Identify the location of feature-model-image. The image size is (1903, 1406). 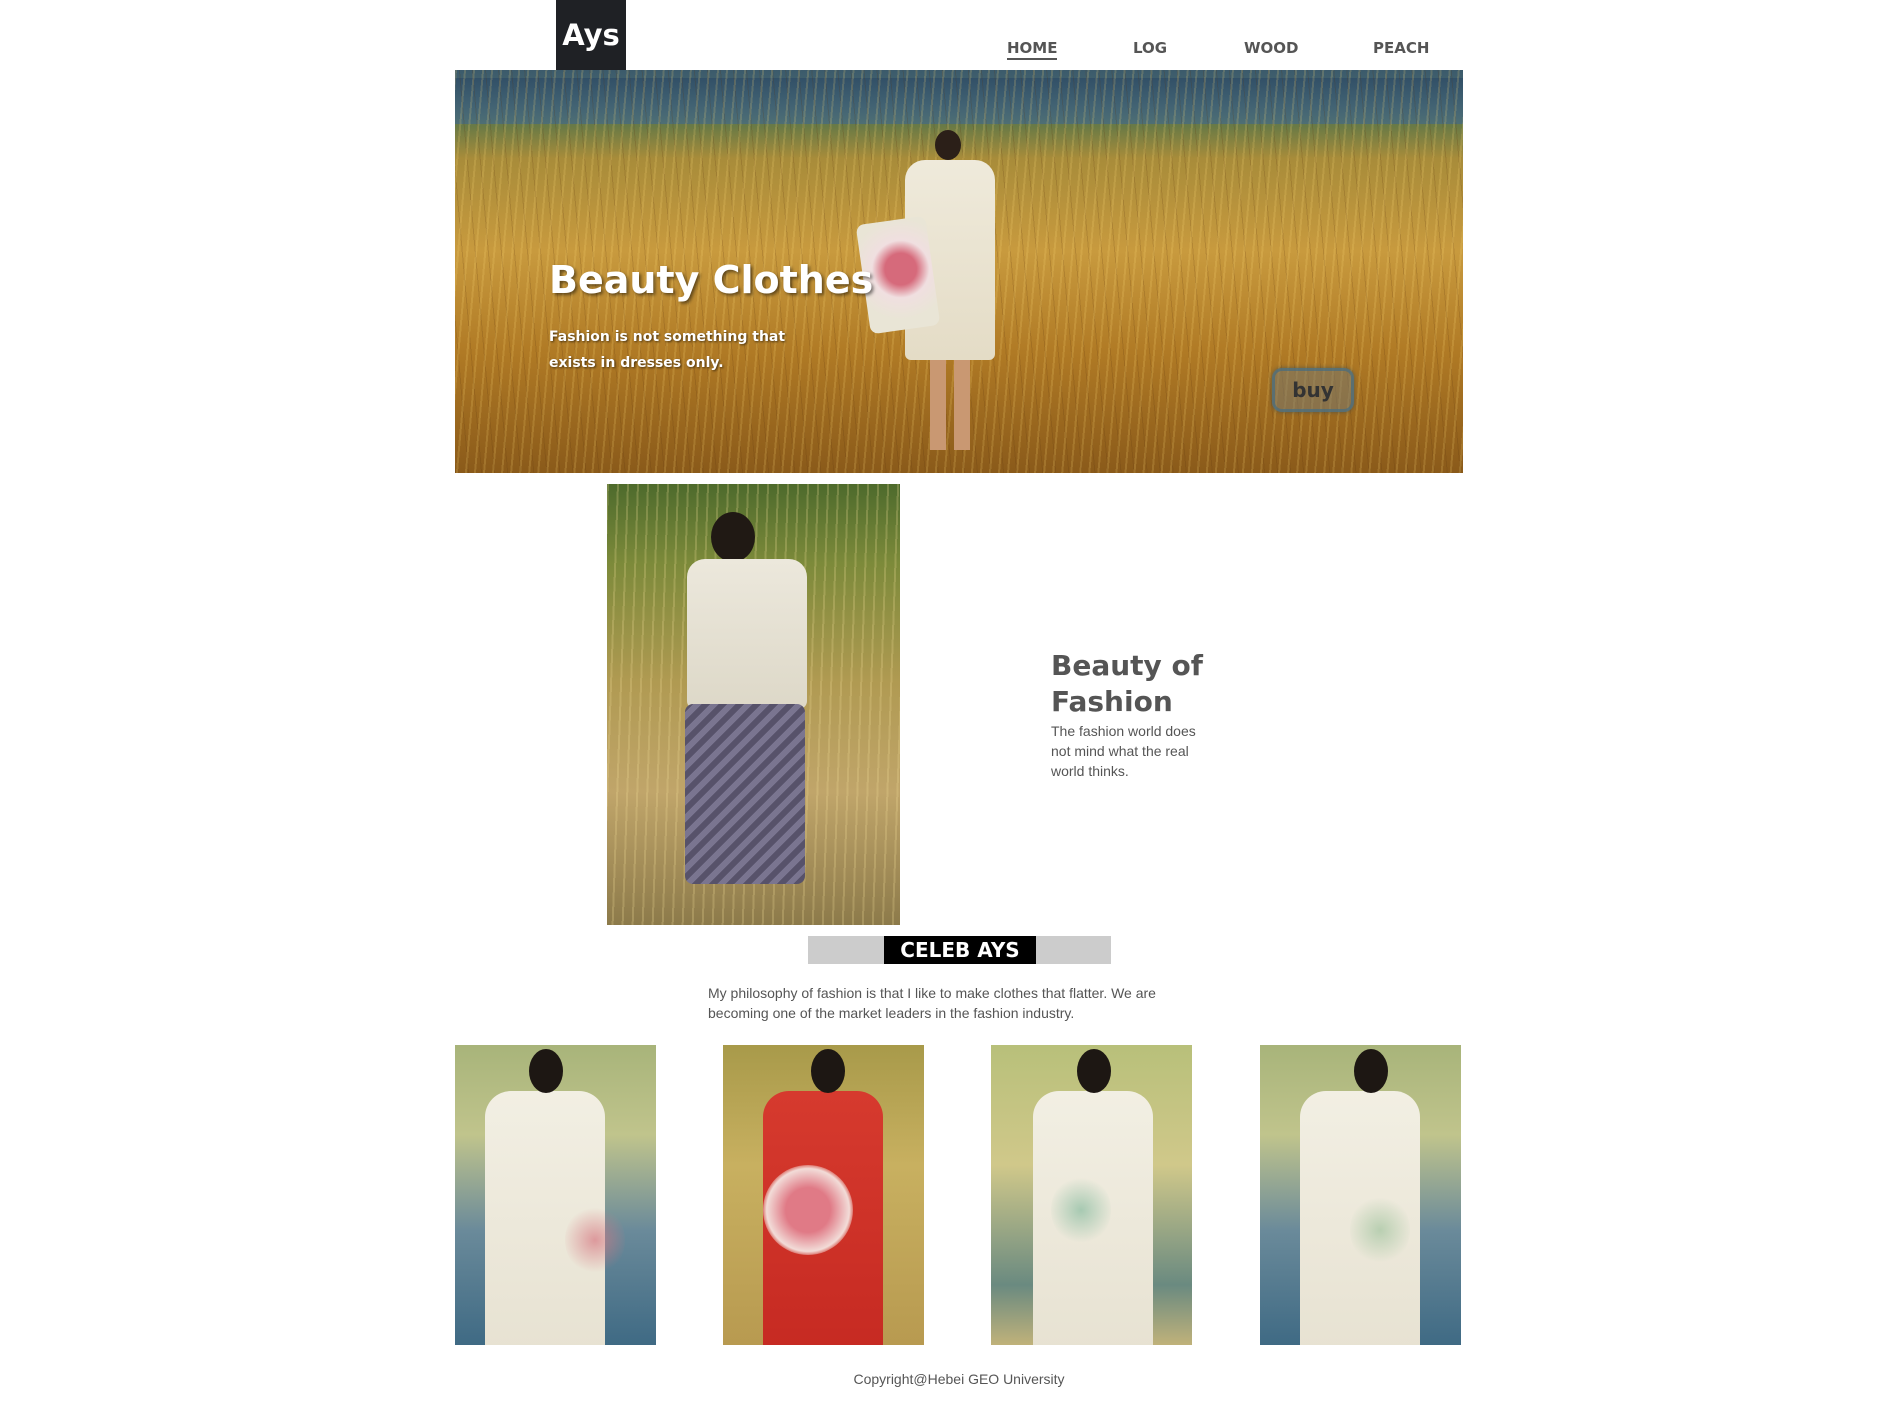
(753, 704).